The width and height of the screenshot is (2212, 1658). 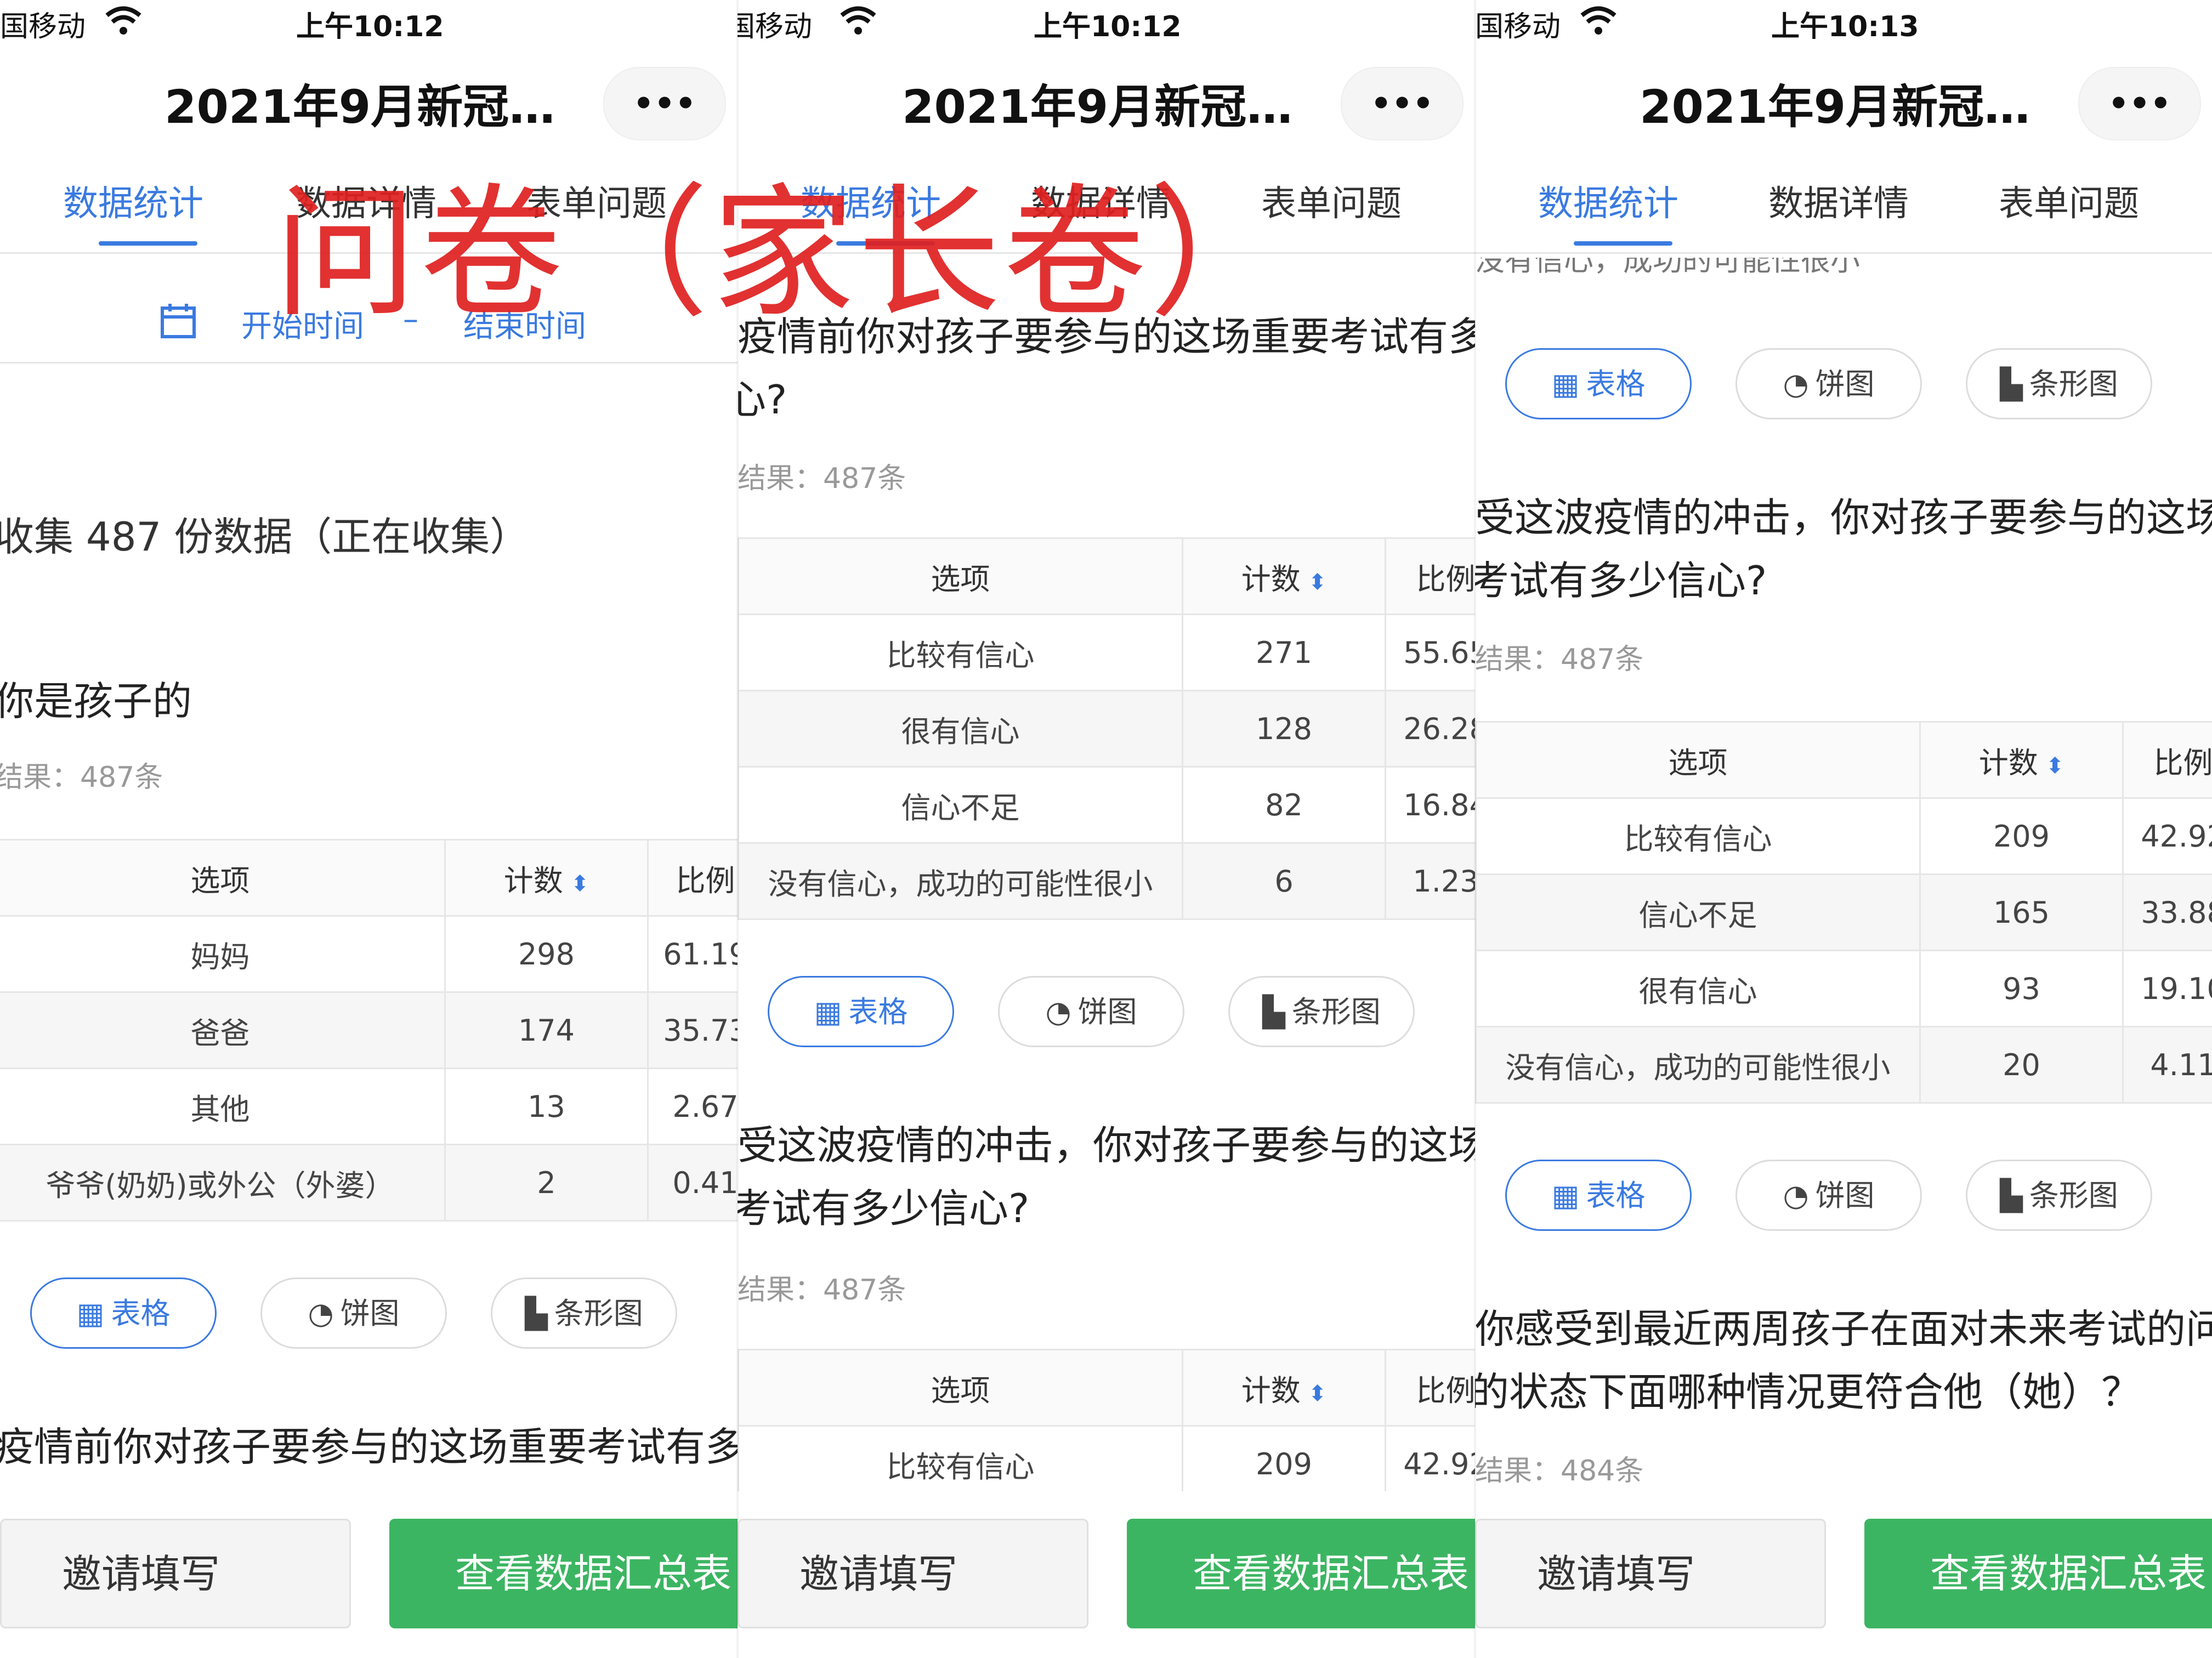 I want to click on cell-ratio: 55.65, so click(x=1430, y=652).